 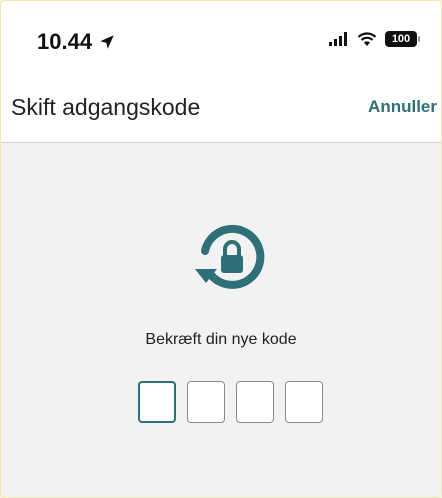 What do you see at coordinates (106, 107) in the screenshot?
I see `page-title: Skift adgangskode` at bounding box center [106, 107].